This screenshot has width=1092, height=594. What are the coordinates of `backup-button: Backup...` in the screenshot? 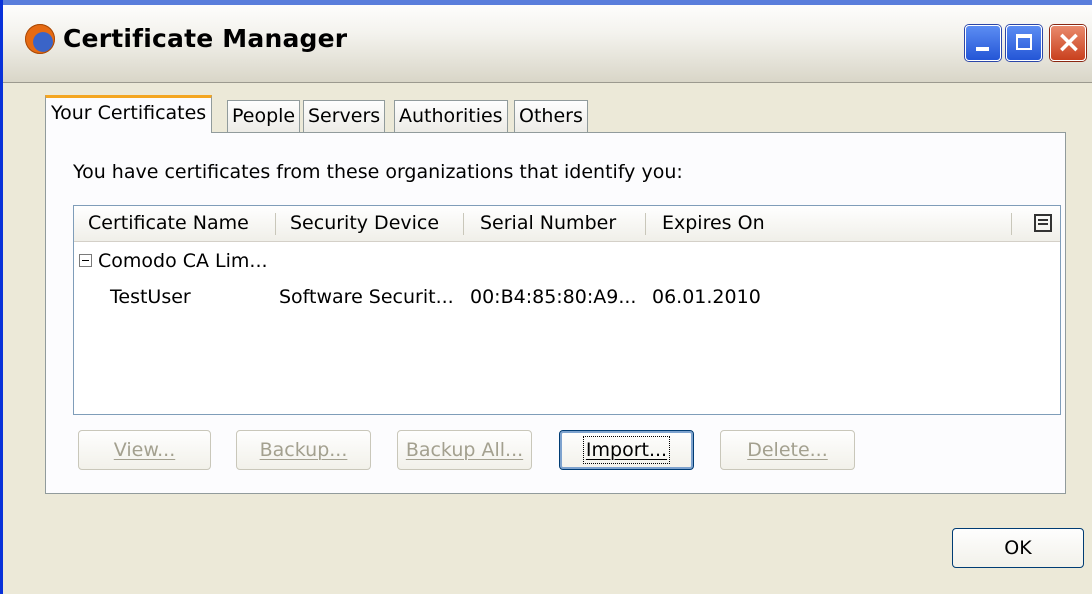 It's located at (303, 450).